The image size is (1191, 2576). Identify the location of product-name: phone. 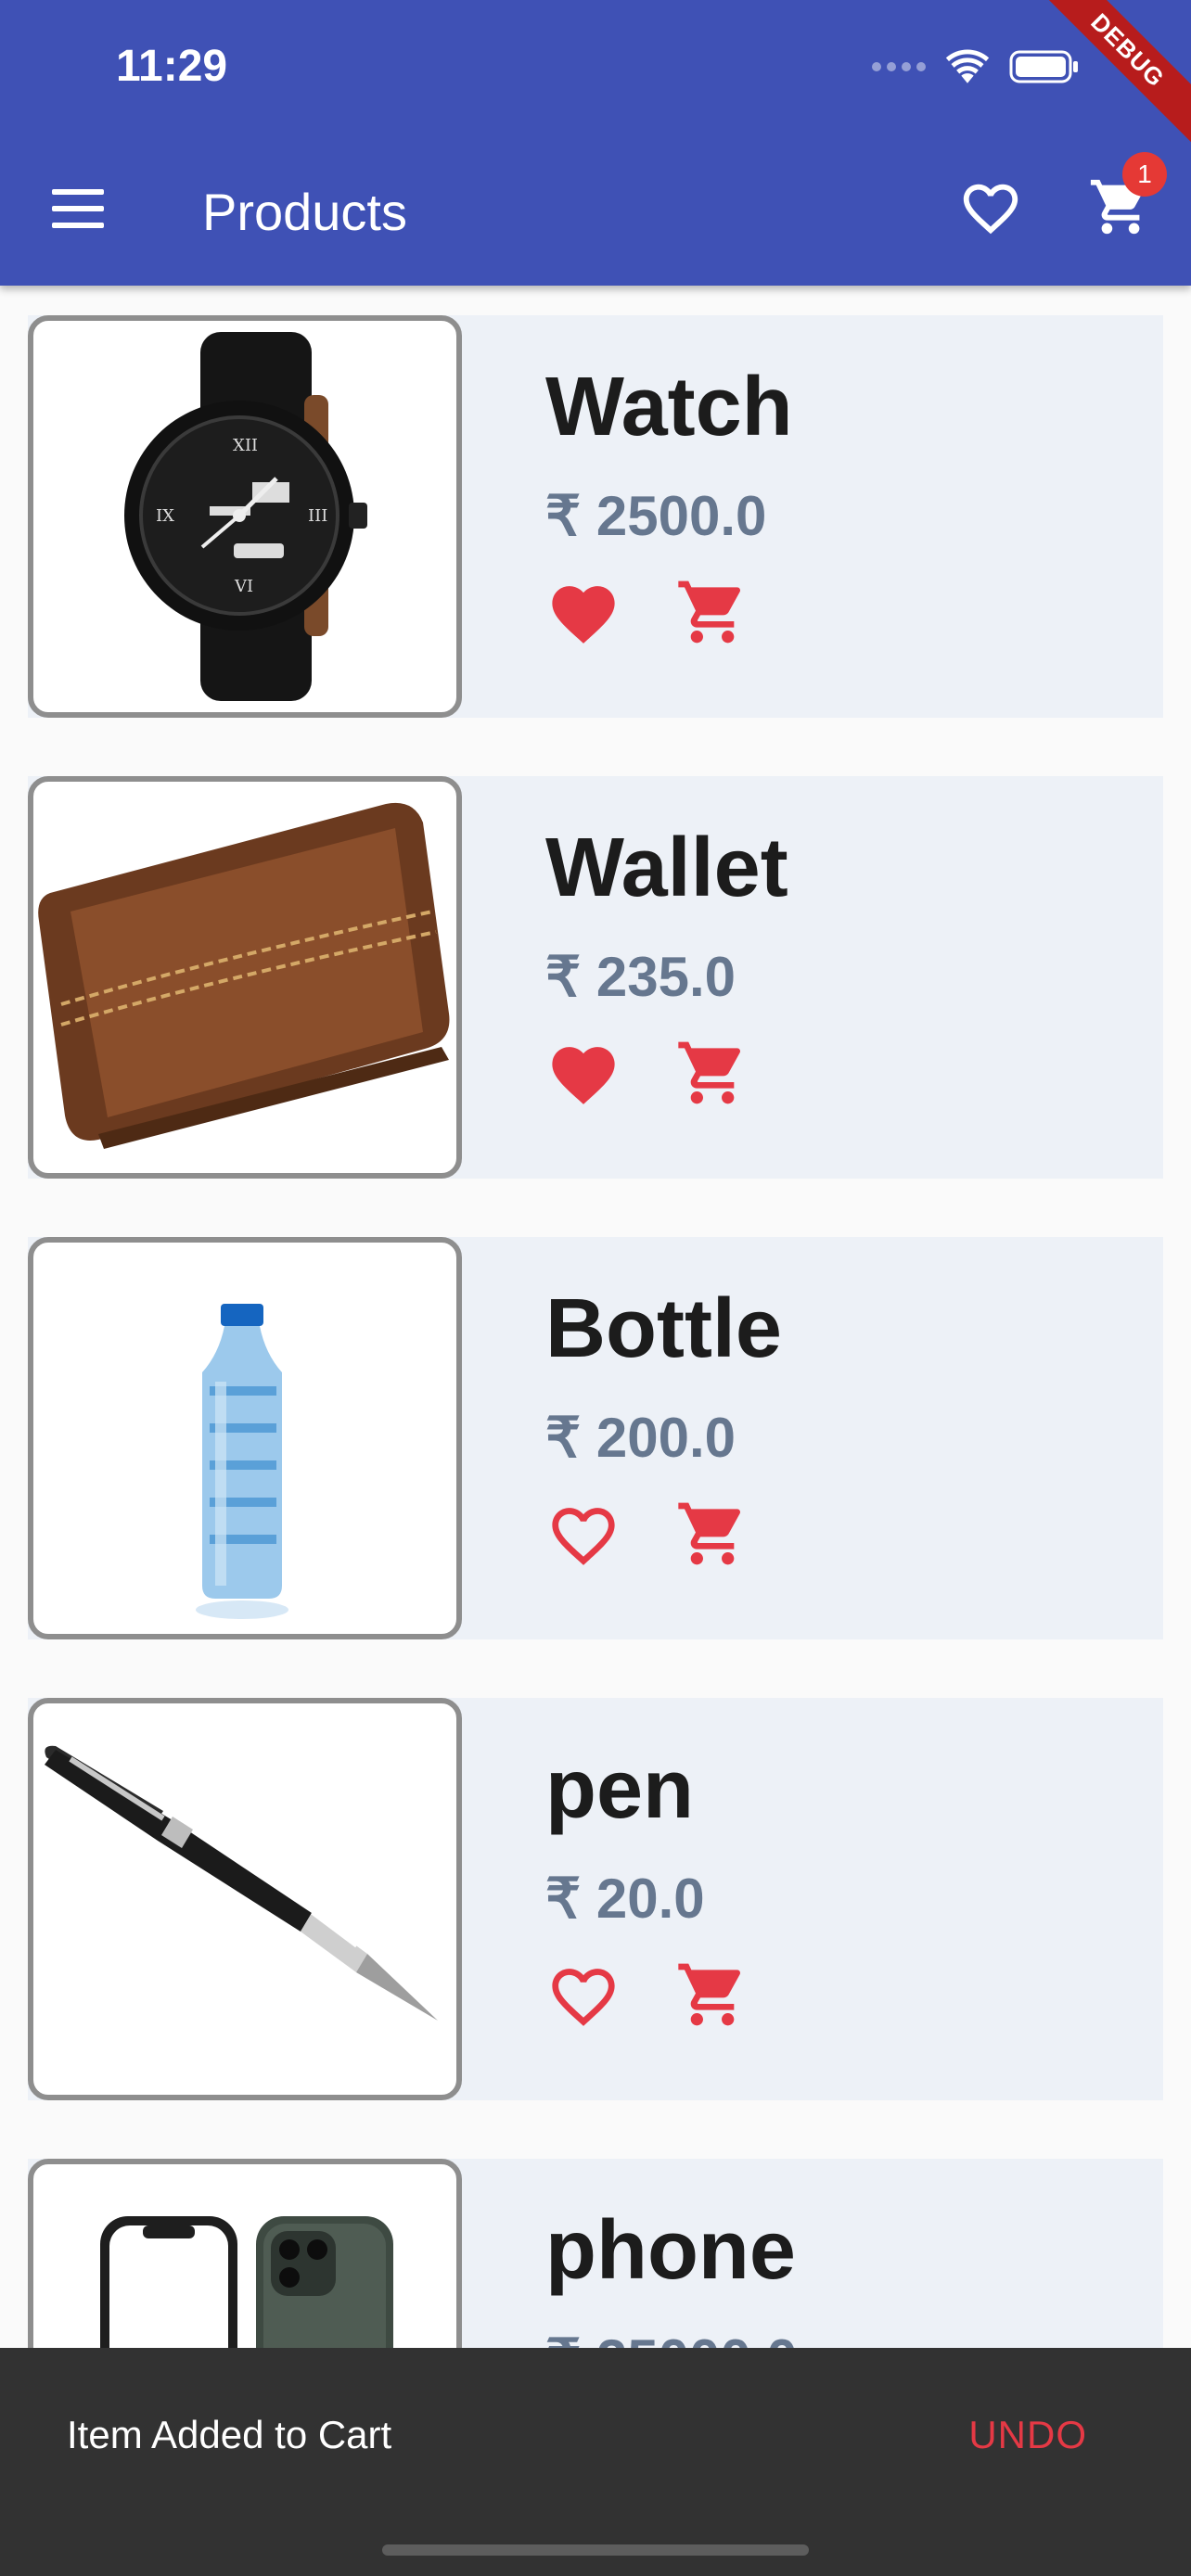
(670, 2250).